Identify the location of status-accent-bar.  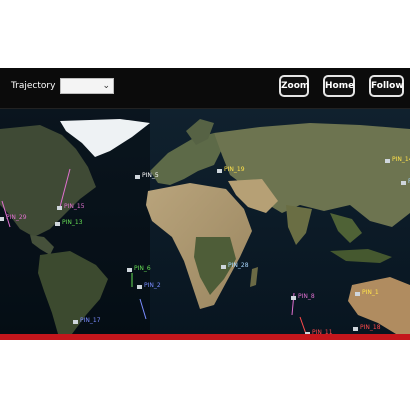
(205, 337).